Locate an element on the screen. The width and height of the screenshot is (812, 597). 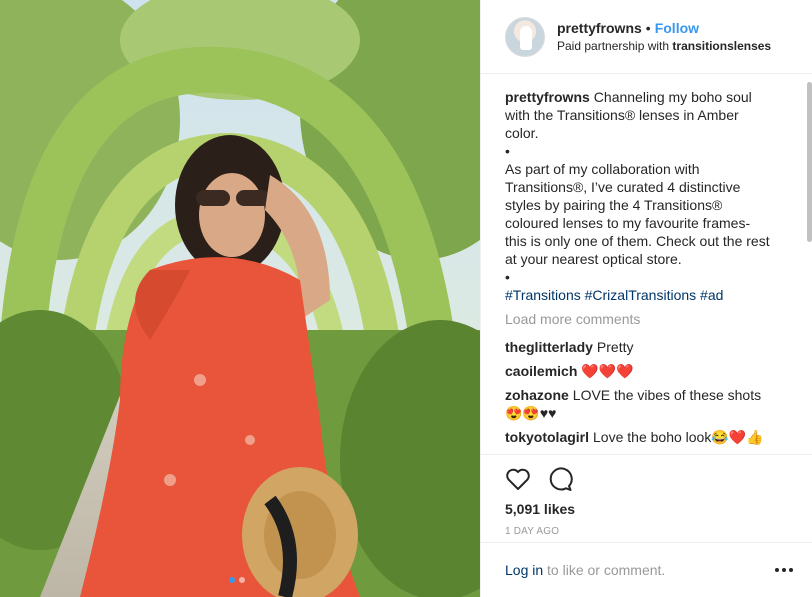
likes-count: 5,091 likes is located at coordinates (649, 509).